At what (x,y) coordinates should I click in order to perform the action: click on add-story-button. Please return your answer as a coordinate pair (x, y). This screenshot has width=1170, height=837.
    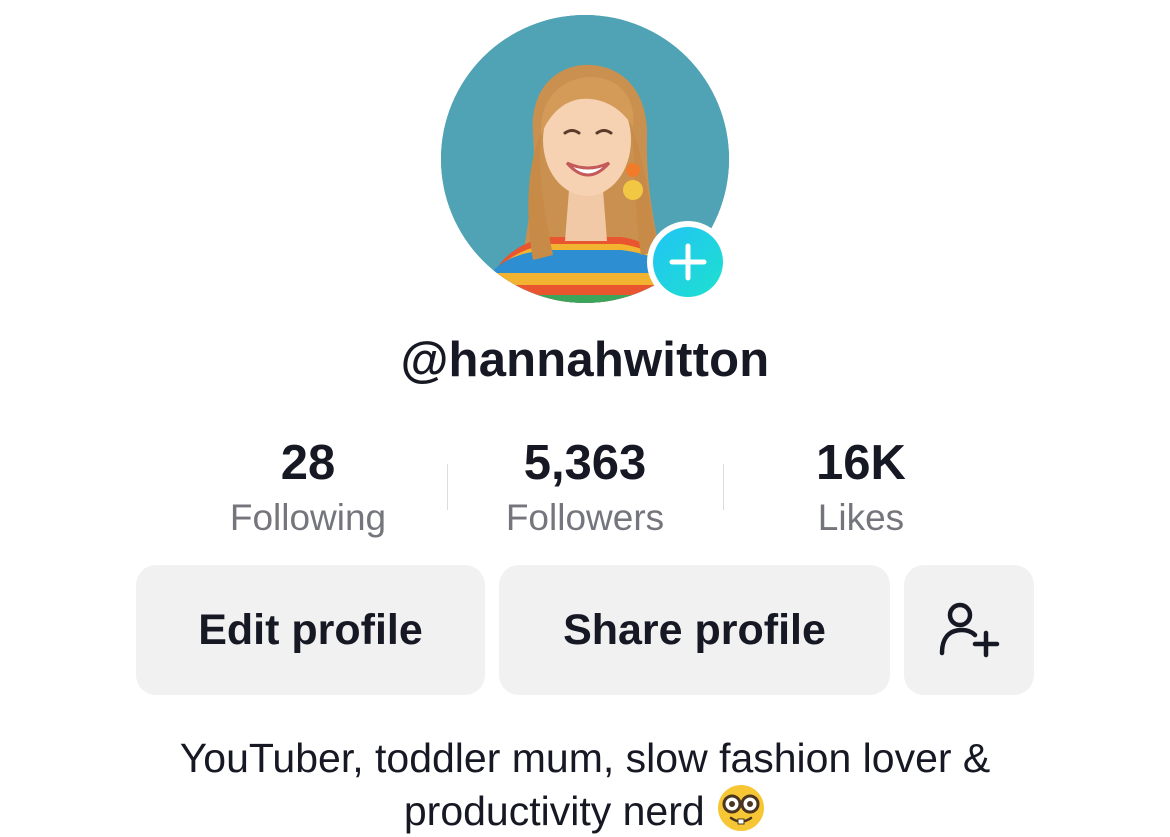
    Looking at the image, I should click on (688, 262).